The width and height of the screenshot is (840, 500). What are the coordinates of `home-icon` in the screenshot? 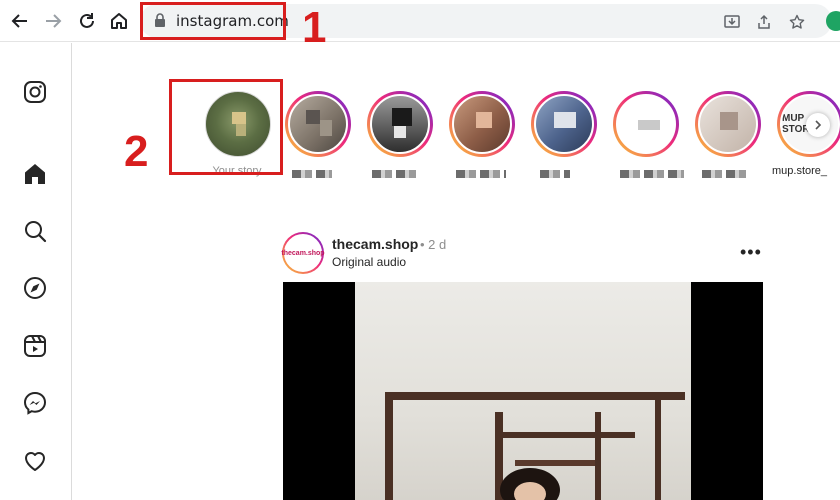 It's located at (35, 174).